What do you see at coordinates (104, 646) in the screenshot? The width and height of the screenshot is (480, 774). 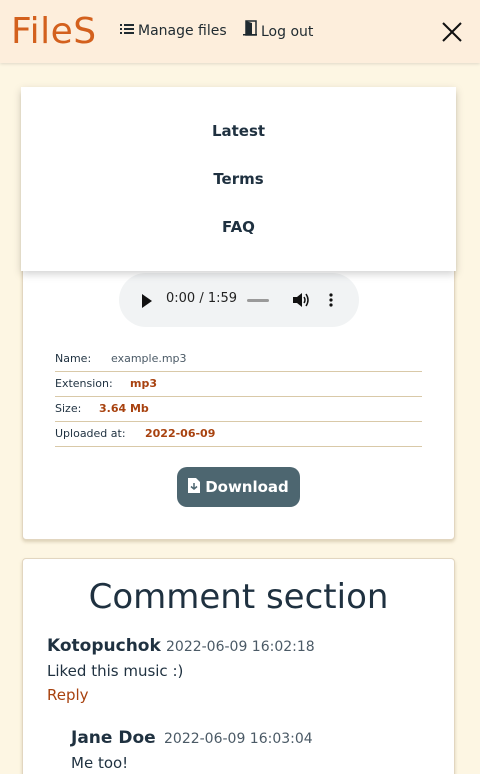 I see `comment-author: Kotopuchok` at bounding box center [104, 646].